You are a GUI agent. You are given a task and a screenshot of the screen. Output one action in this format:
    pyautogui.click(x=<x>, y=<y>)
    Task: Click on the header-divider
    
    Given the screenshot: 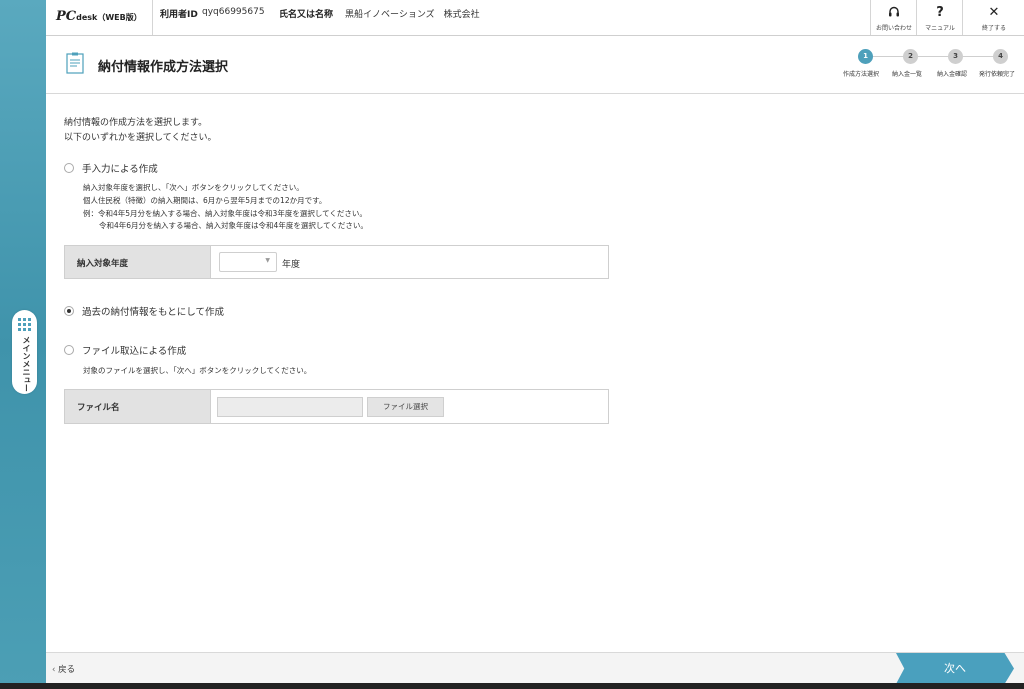 What is the action you would take?
    pyautogui.click(x=152, y=17)
    